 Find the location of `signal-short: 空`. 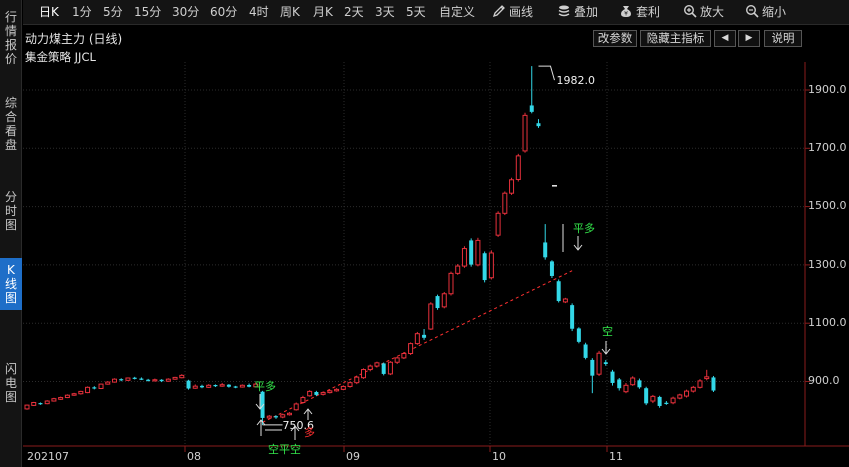

signal-short: 空 is located at coordinates (607, 331).